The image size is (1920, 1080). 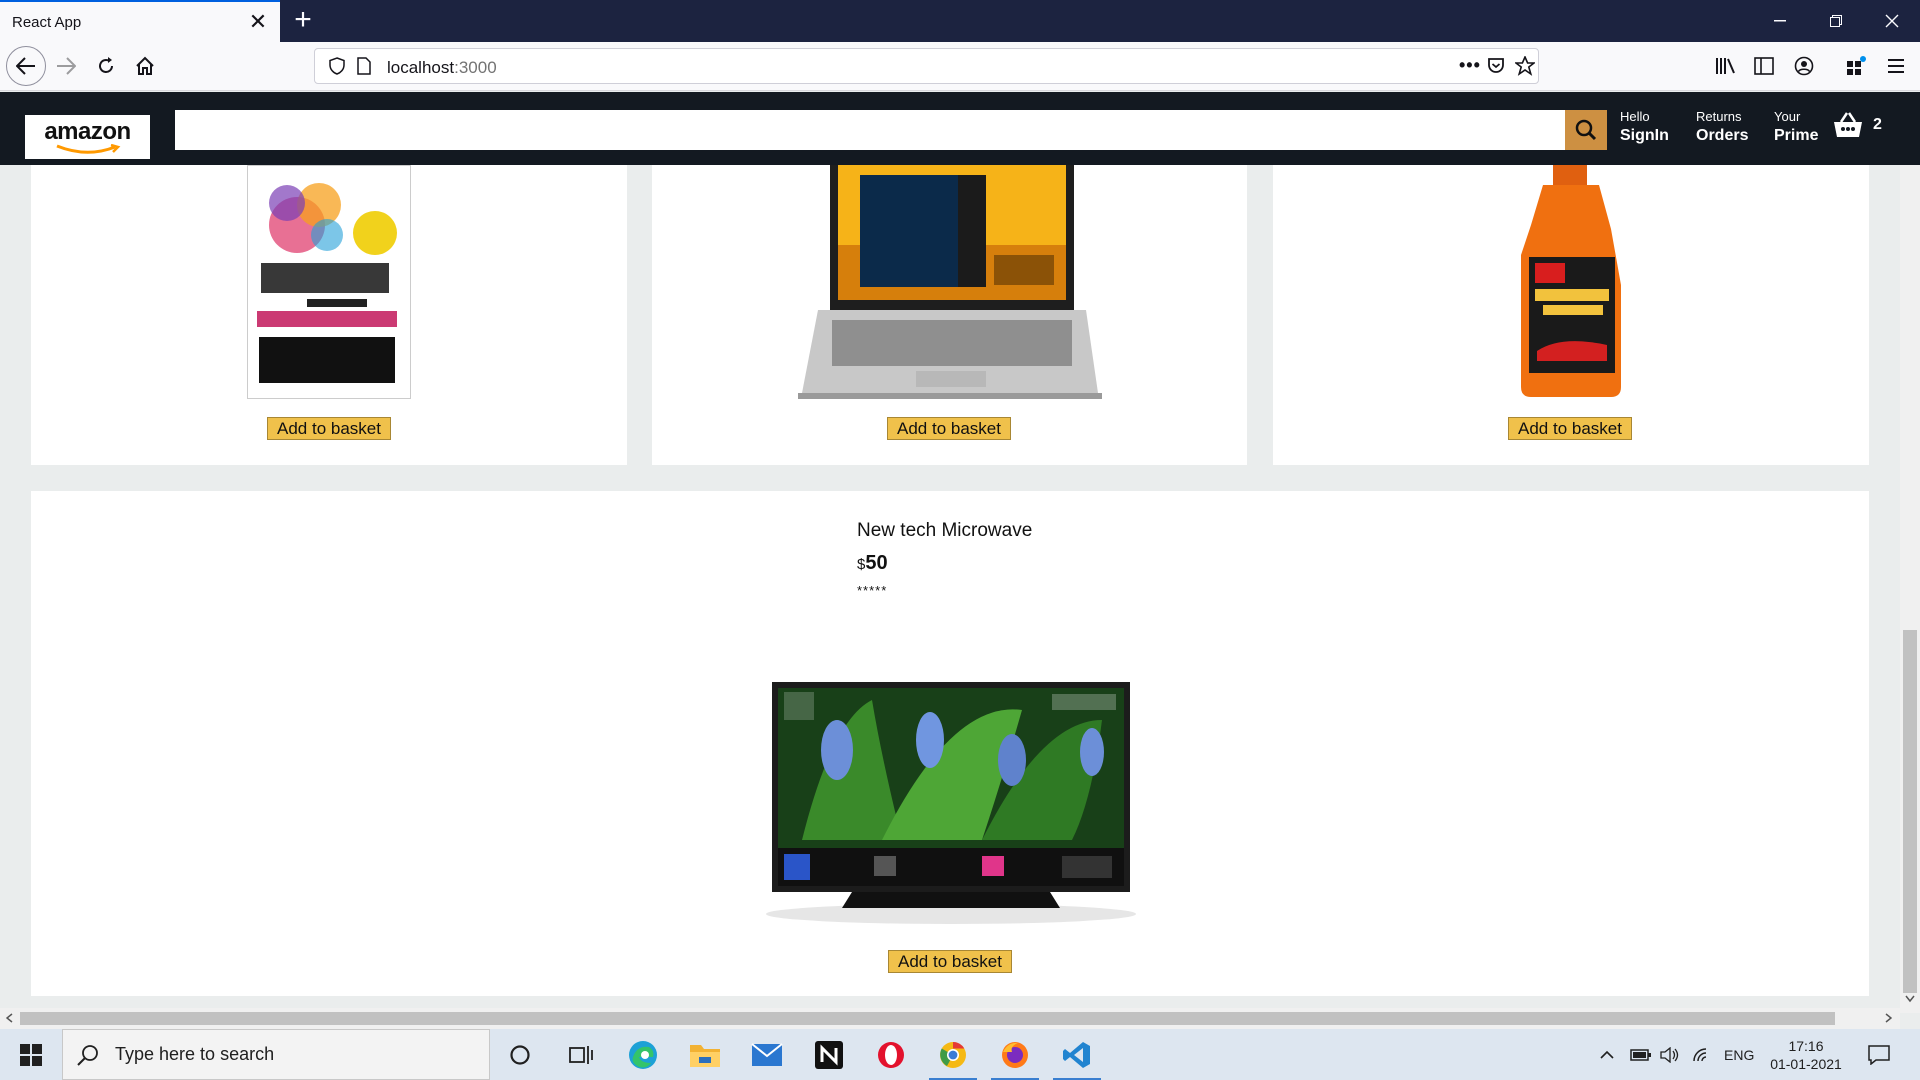 I want to click on horizontal-scroll-thumb, so click(x=927, y=1018).